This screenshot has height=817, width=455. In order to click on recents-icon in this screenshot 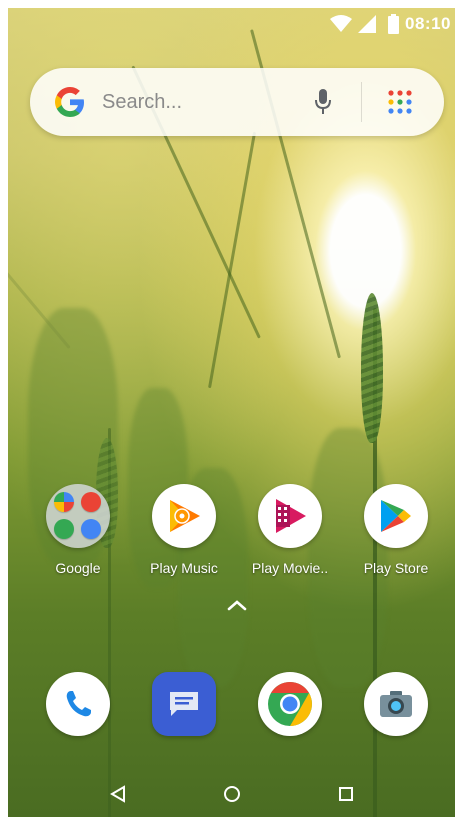, I will do `click(346, 794)`.